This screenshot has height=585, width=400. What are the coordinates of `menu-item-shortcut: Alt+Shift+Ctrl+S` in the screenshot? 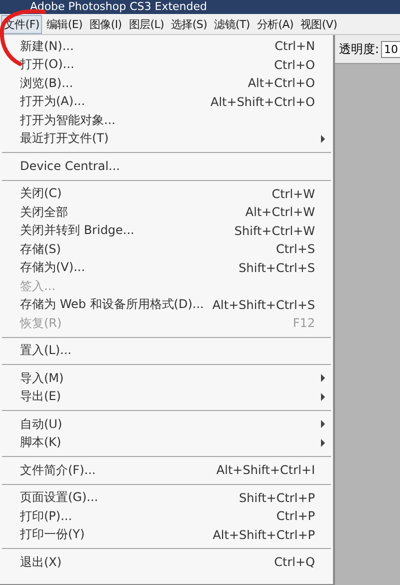 It's located at (263, 305).